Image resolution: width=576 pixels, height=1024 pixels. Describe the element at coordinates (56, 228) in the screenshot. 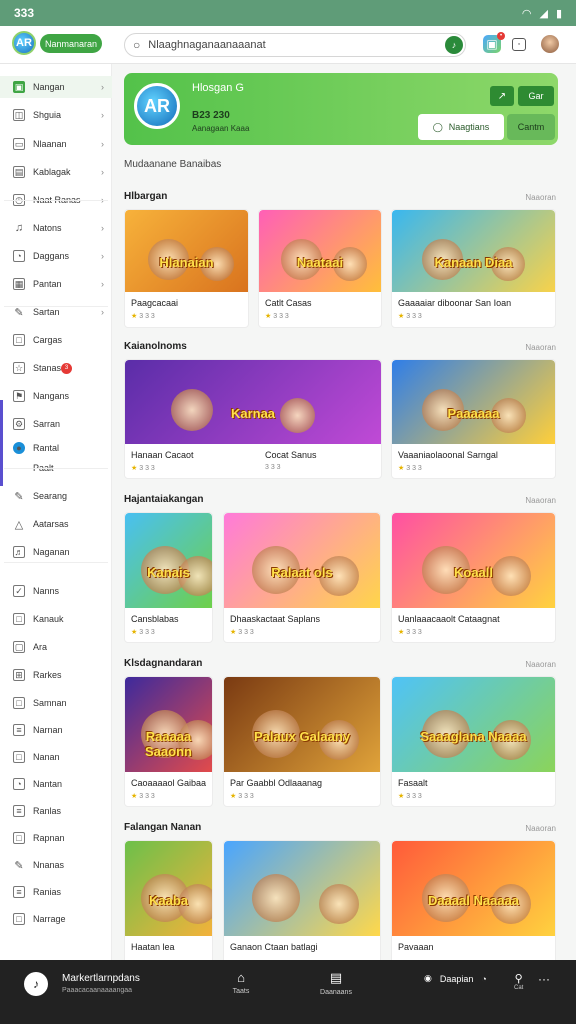

I see `sidebar-item-natons: ♫ Natons ›` at that location.